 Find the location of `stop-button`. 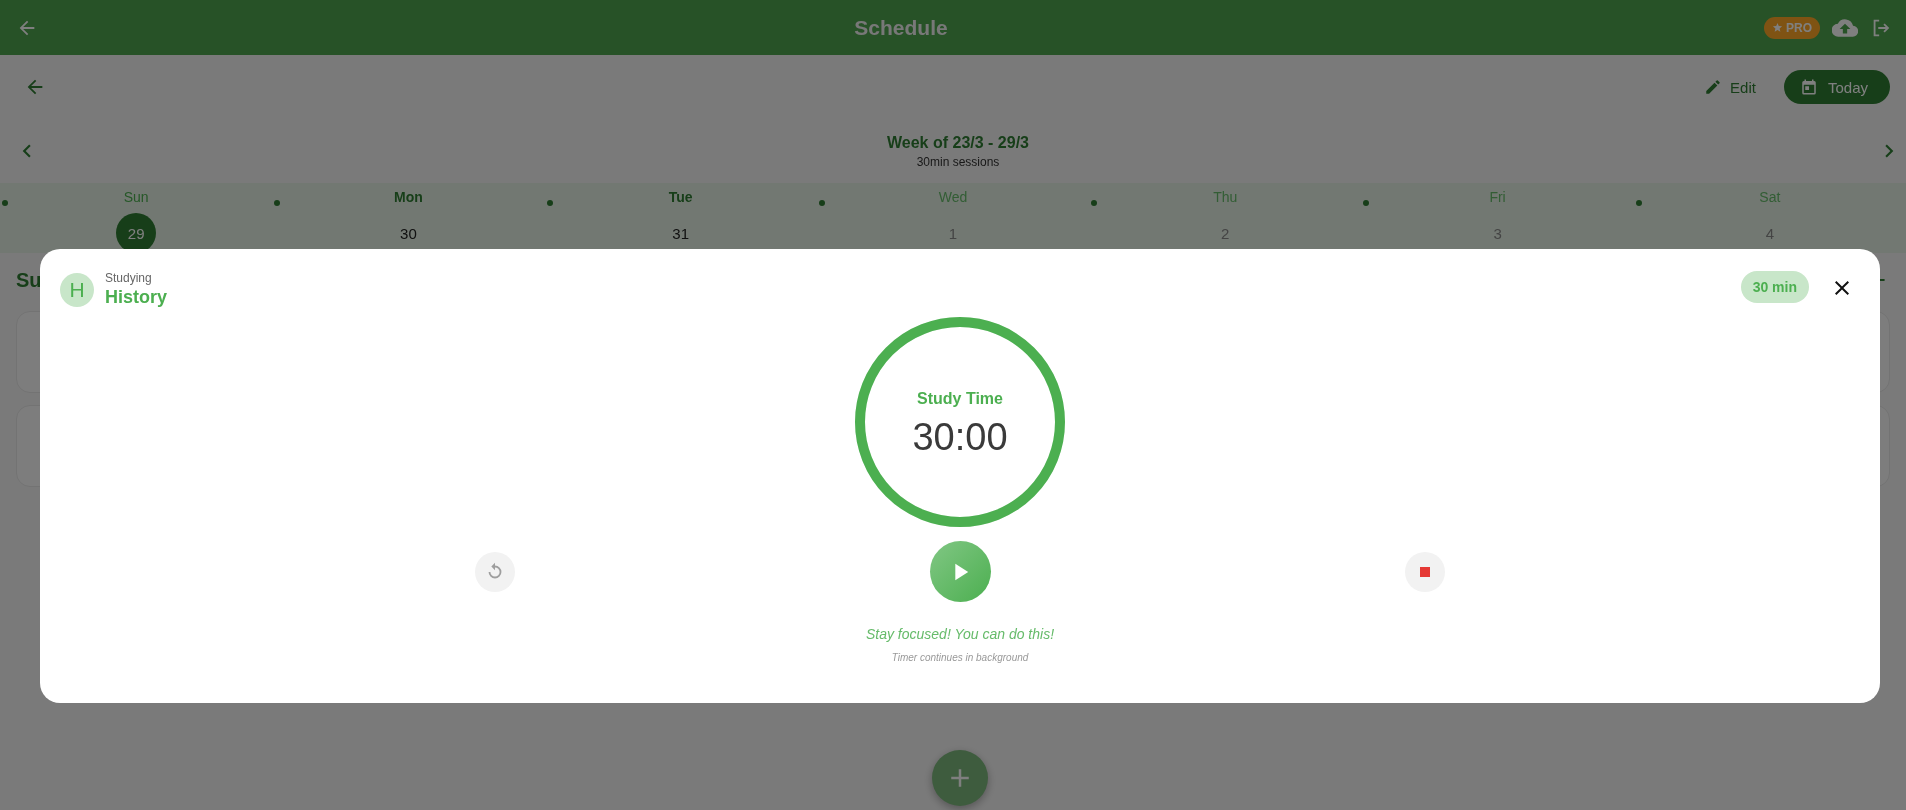

stop-button is located at coordinates (1425, 571).